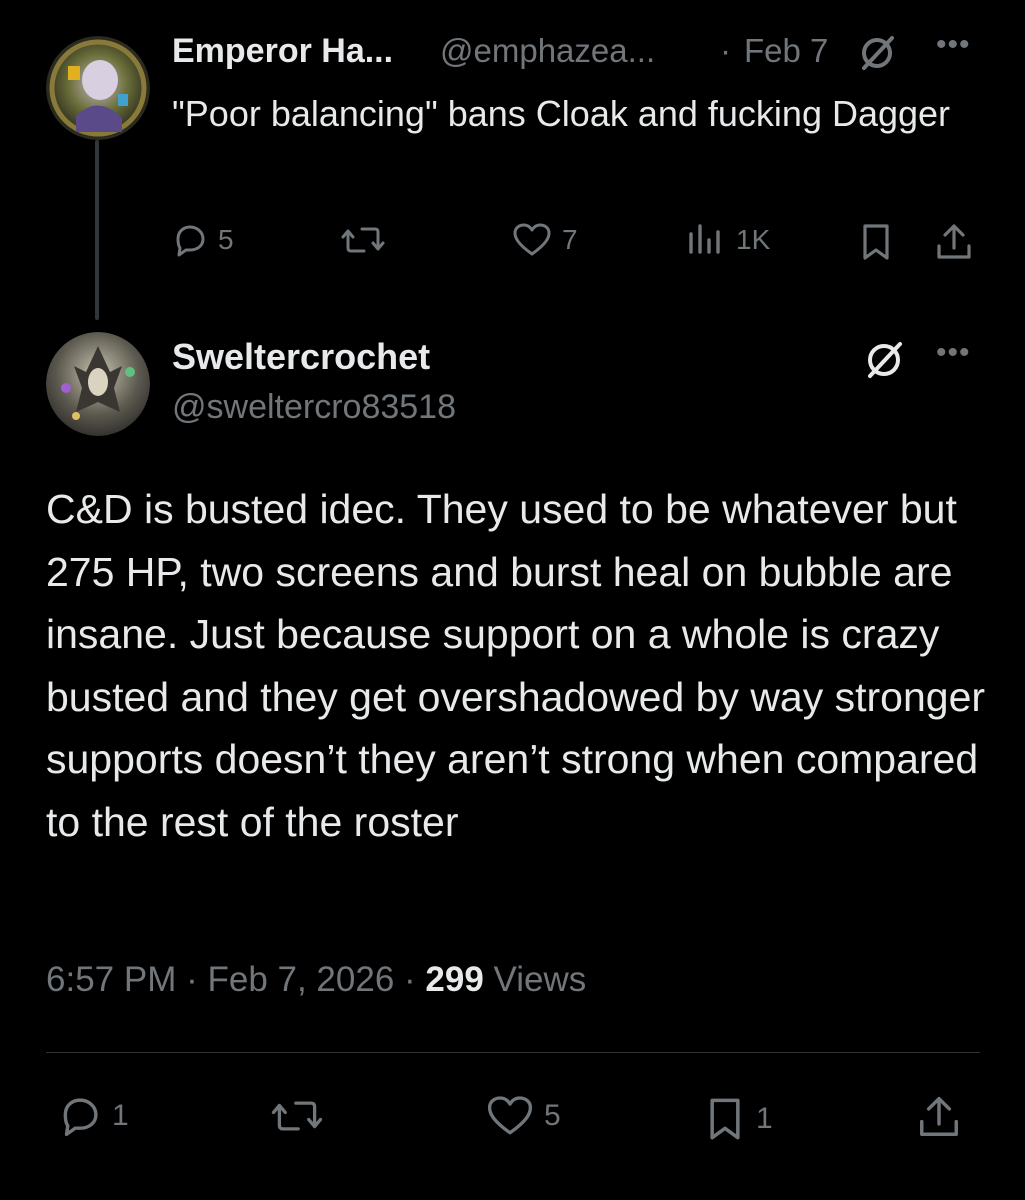  I want to click on main-handle: @sweltercro83518, so click(314, 407).